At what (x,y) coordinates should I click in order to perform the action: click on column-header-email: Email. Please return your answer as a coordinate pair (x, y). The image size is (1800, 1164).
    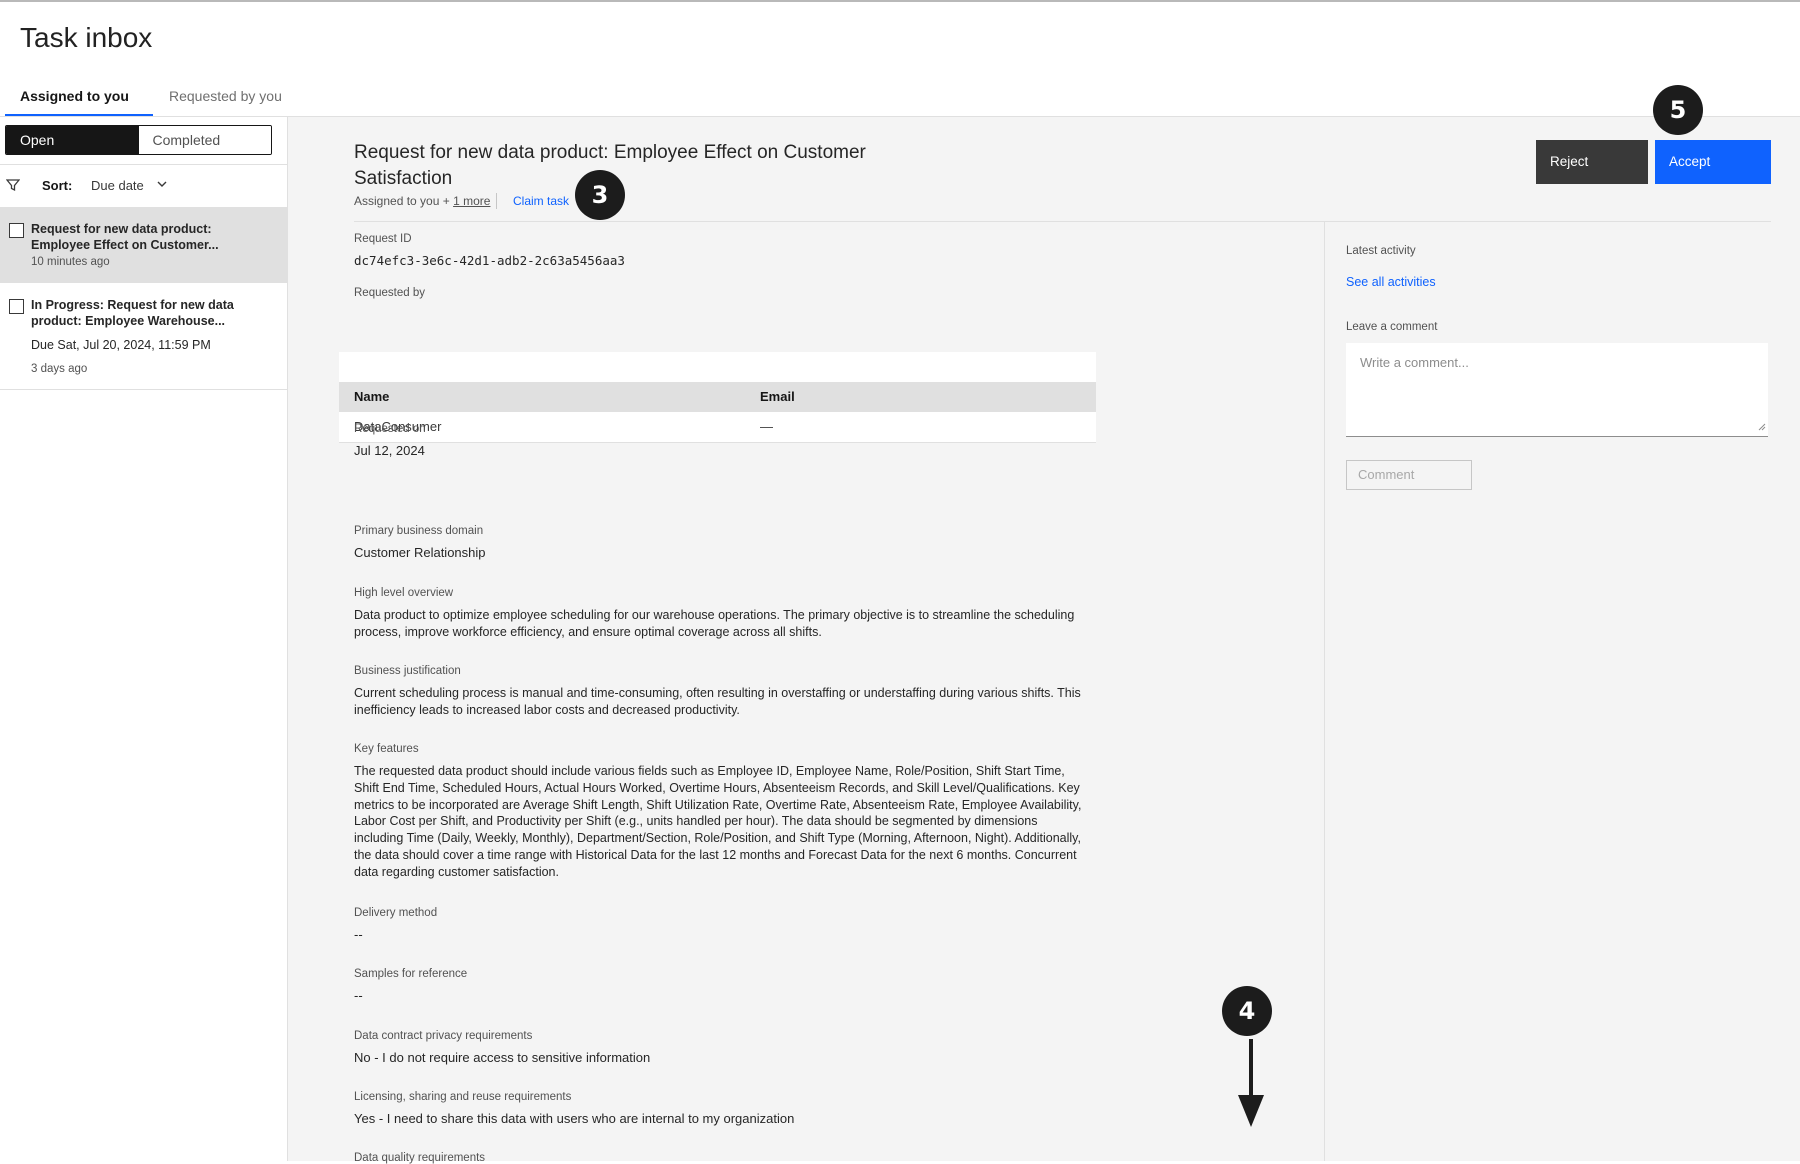
    Looking at the image, I should click on (777, 396).